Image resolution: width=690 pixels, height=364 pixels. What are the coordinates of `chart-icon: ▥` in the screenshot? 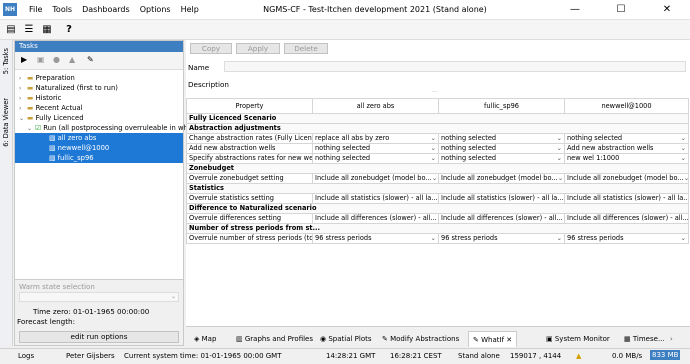 It's located at (239, 339).